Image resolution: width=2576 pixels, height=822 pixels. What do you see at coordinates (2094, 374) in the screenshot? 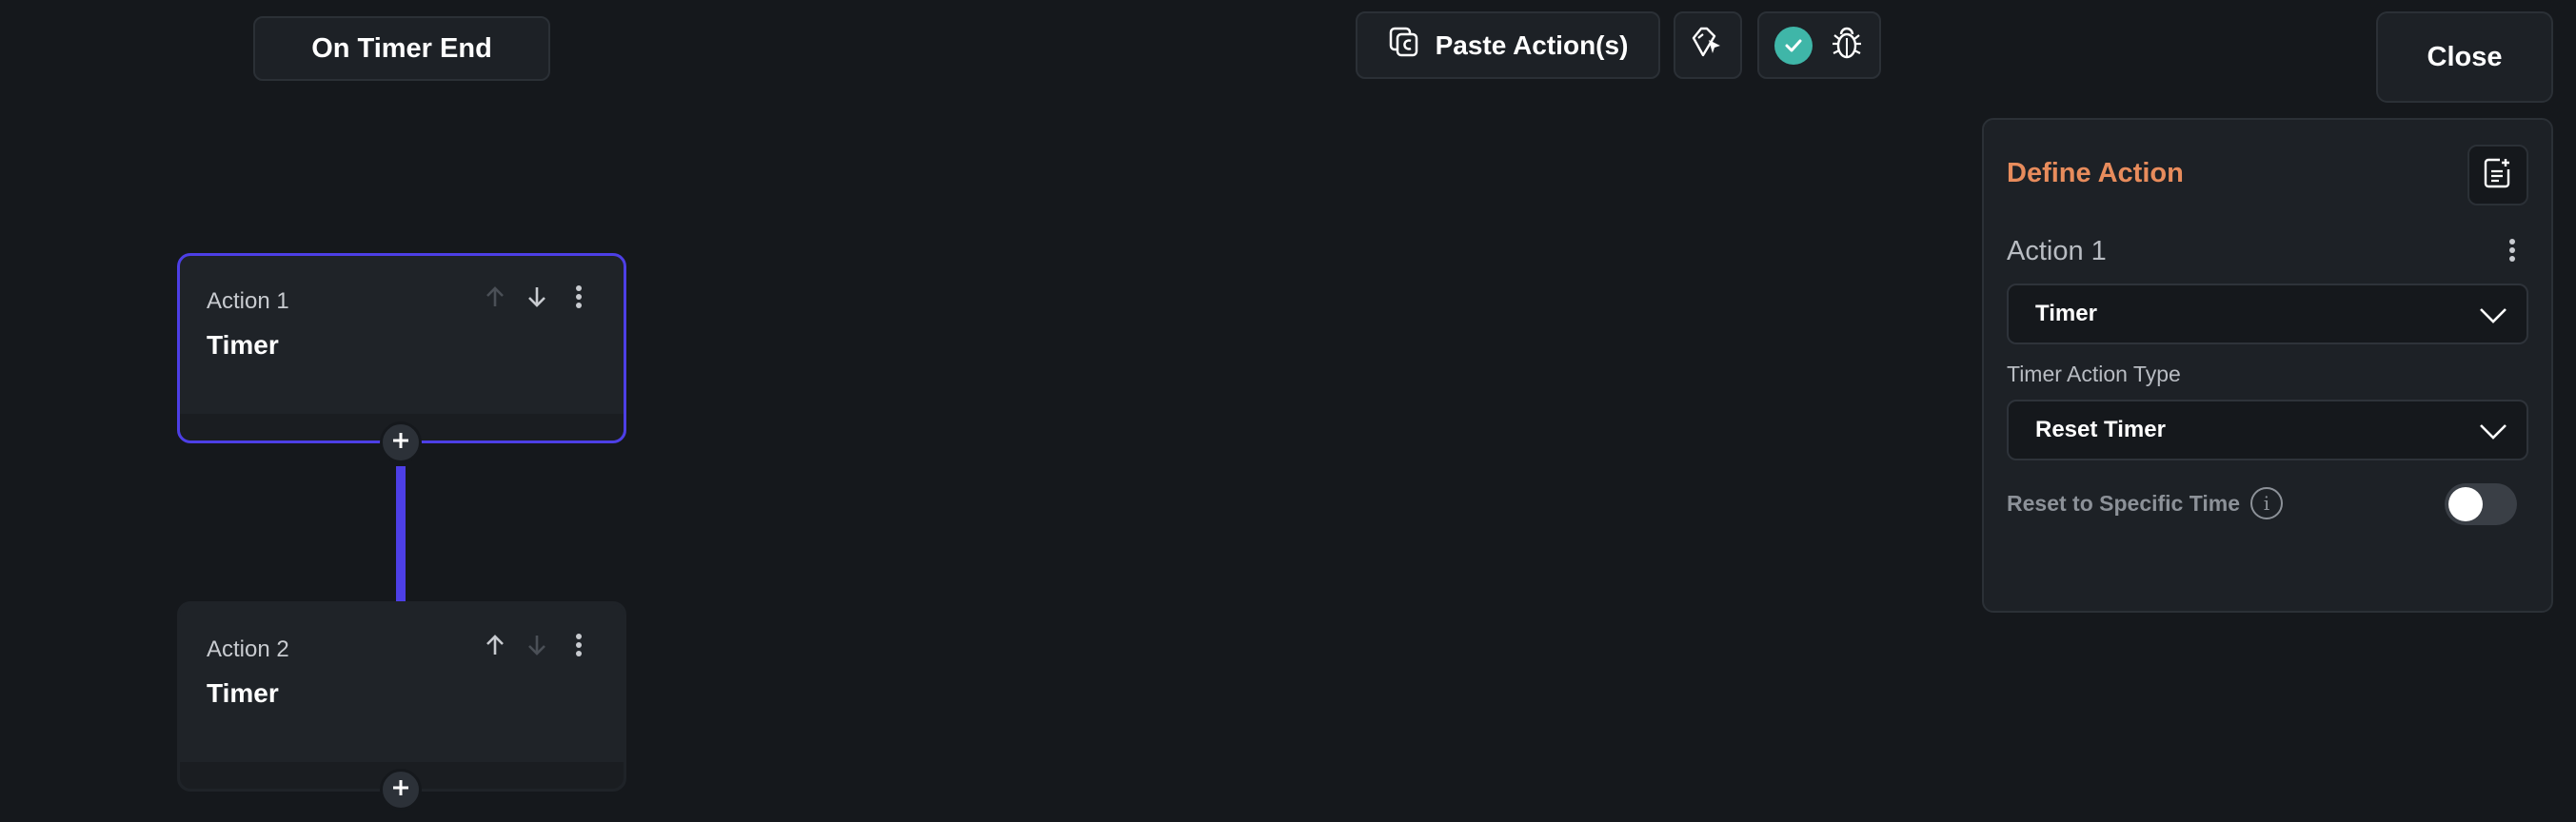
I see `timer-action-type-label: Timer Action Type` at bounding box center [2094, 374].